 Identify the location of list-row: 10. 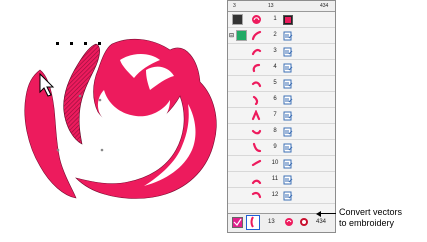
(281, 164).